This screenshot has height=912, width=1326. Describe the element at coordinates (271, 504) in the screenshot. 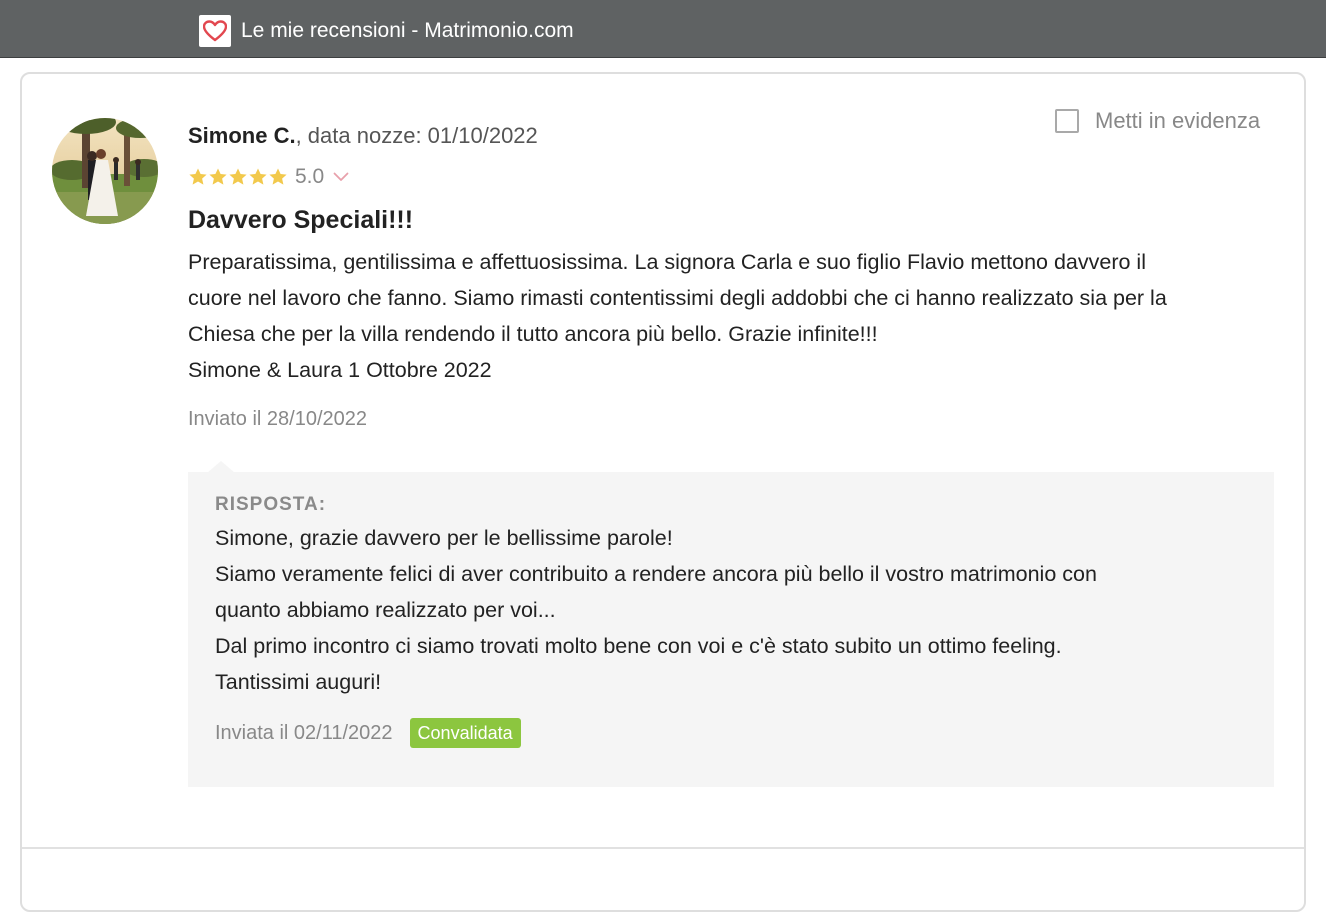

I see `reply-heading: RISPOSTA:` at that location.